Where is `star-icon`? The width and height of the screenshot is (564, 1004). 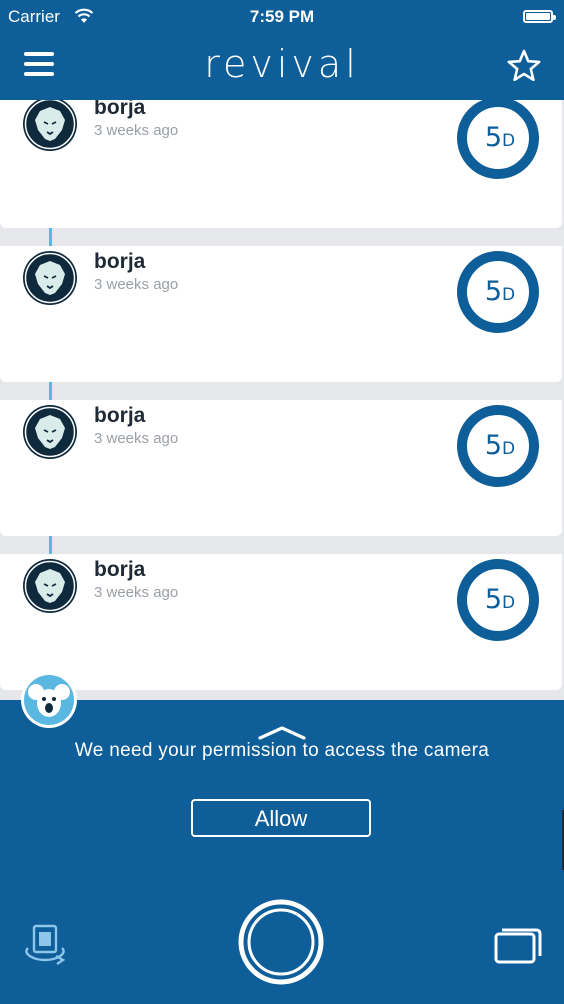
star-icon is located at coordinates (524, 66).